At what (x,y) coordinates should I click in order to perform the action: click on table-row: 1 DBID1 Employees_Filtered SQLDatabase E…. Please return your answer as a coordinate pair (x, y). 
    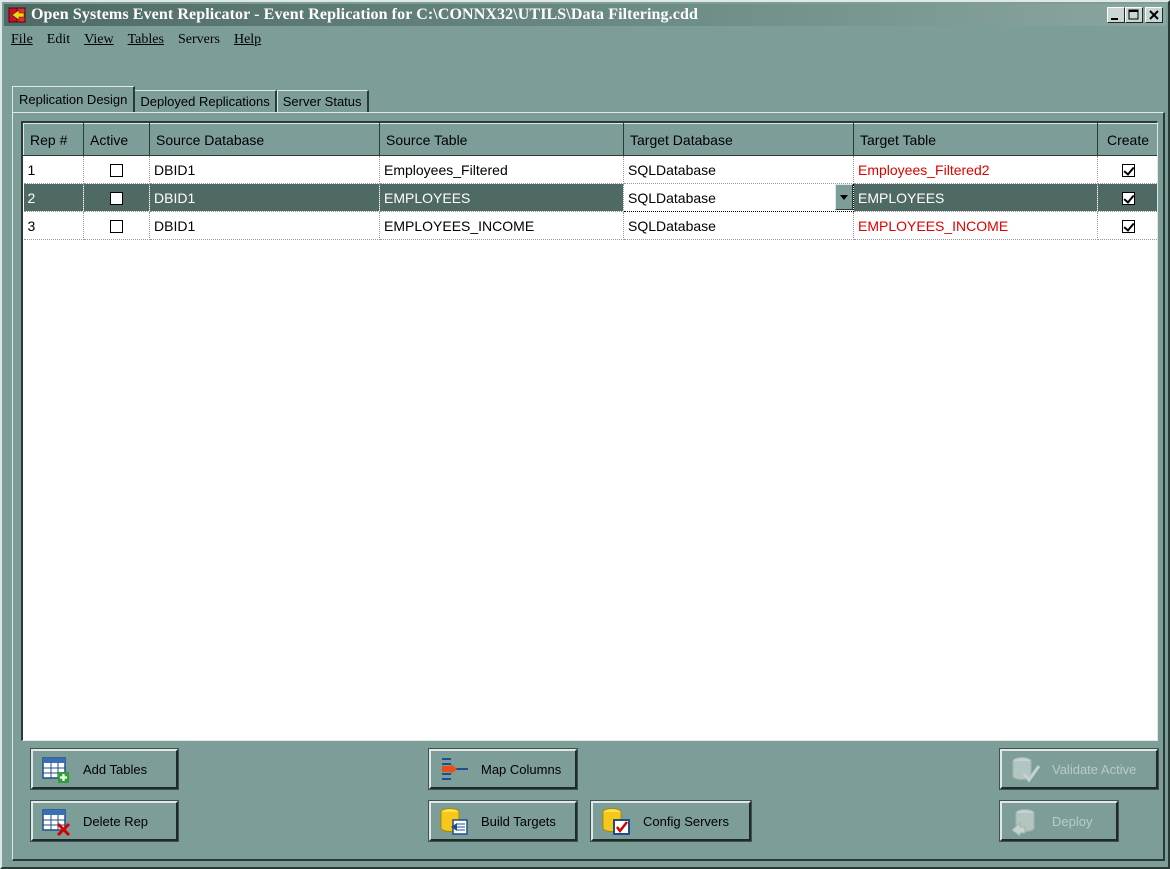
    Looking at the image, I should click on (590, 169).